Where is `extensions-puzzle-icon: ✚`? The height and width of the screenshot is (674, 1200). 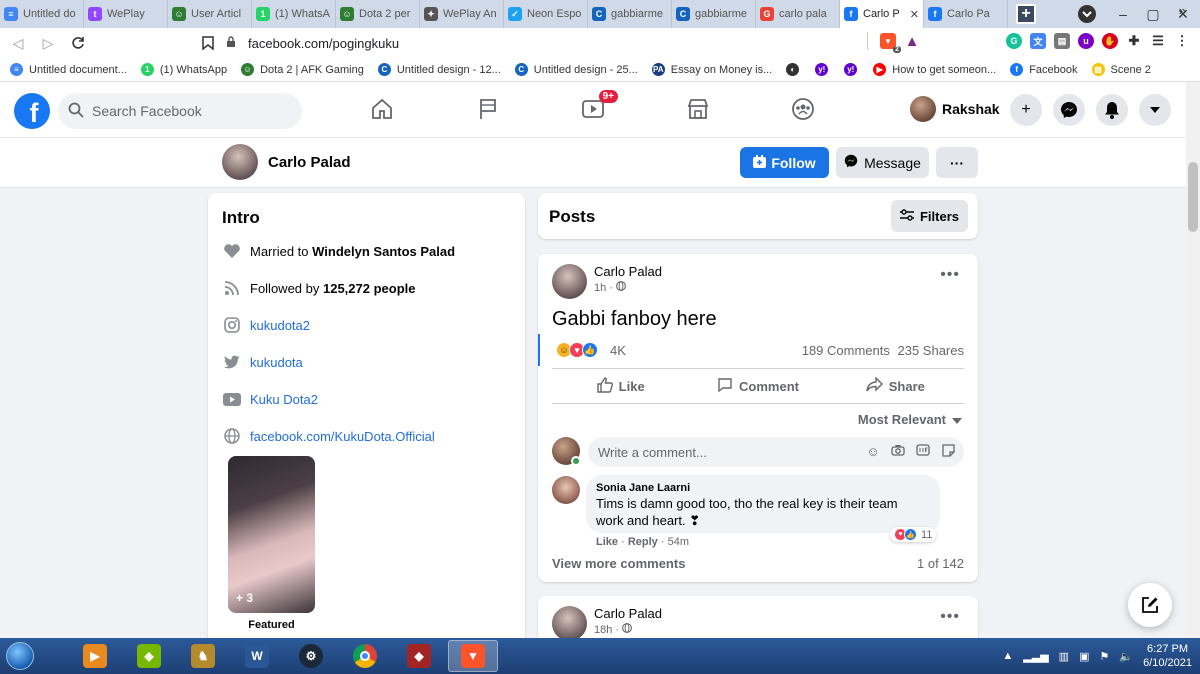
extensions-puzzle-icon: ✚ is located at coordinates (1134, 41).